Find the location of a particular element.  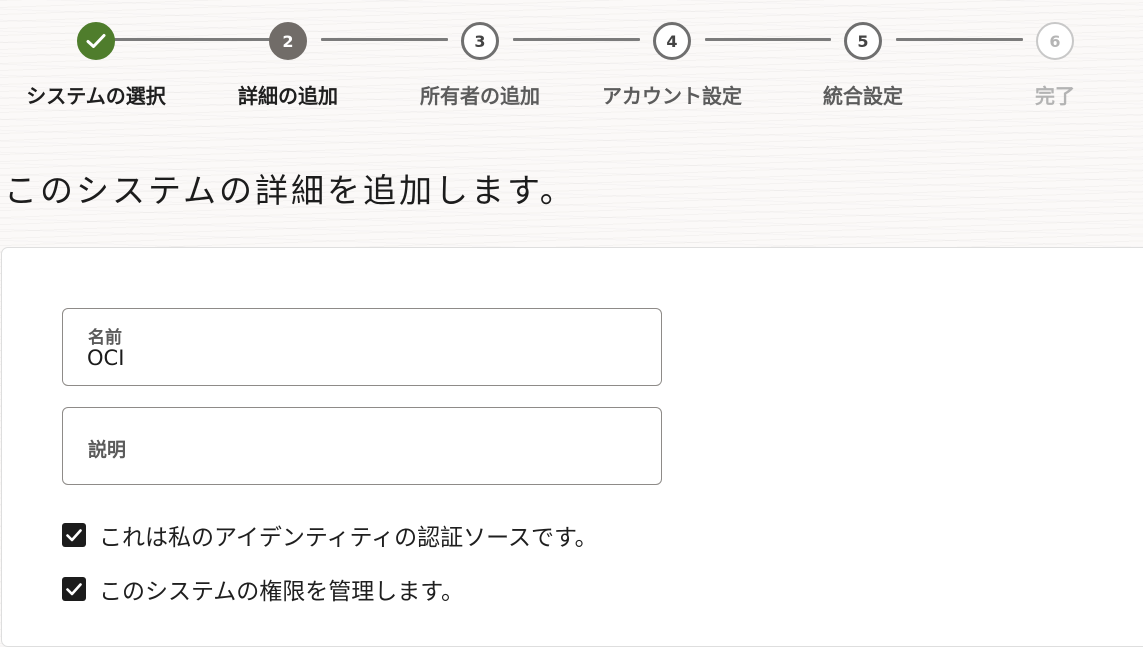

description-field: 説明 is located at coordinates (362, 446).